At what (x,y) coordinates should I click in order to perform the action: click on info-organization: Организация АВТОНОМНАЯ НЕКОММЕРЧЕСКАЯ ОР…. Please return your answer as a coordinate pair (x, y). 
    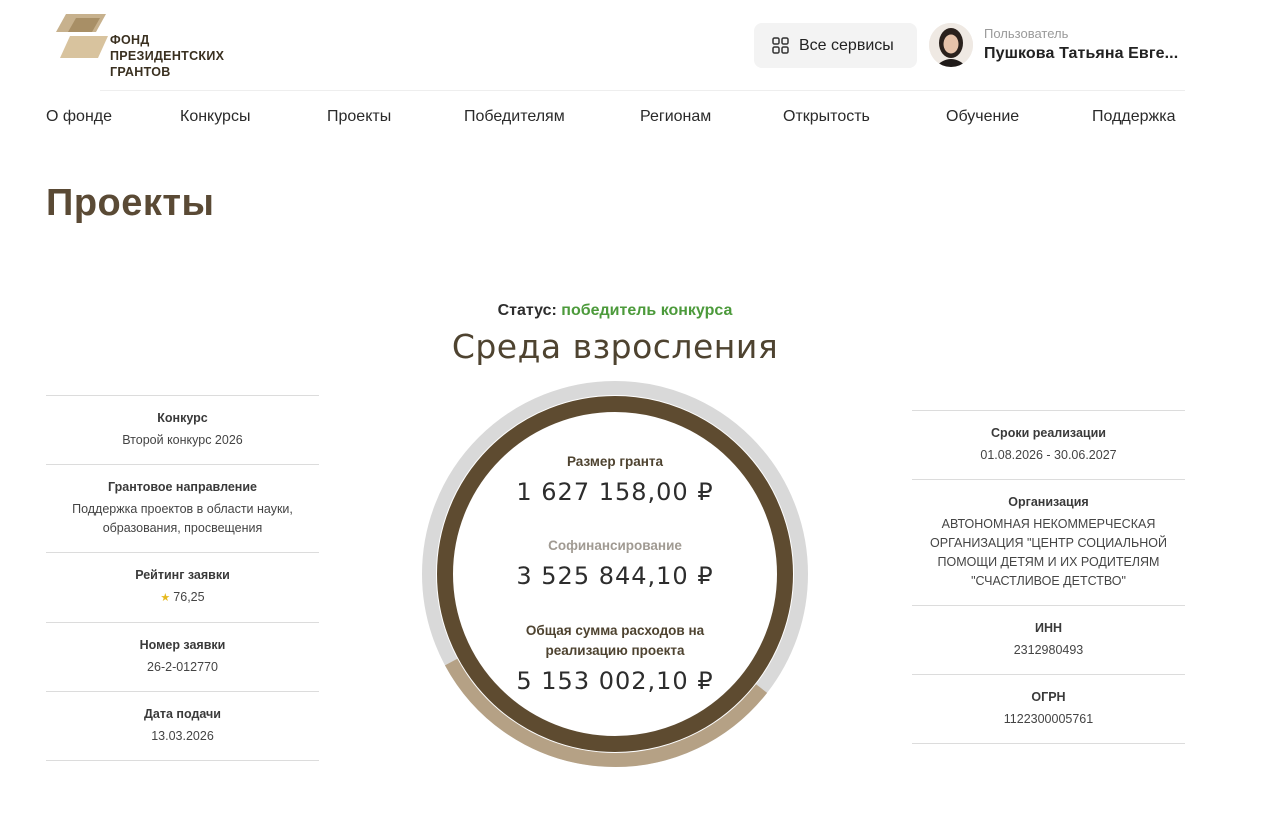
    Looking at the image, I should click on (1048, 542).